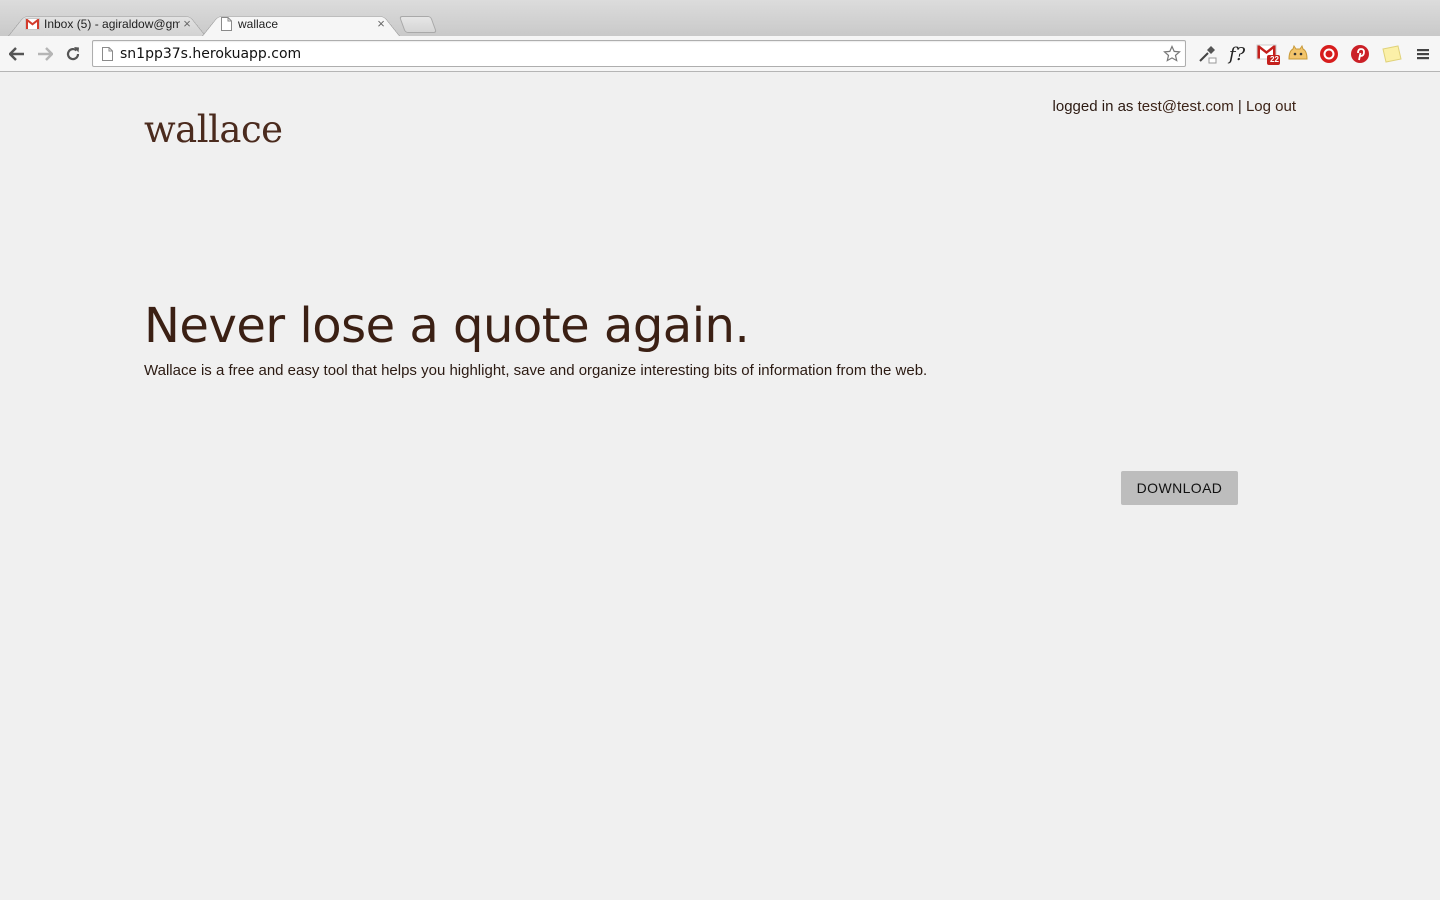 This screenshot has height=900, width=1440. I want to click on forward-button, so click(45, 54).